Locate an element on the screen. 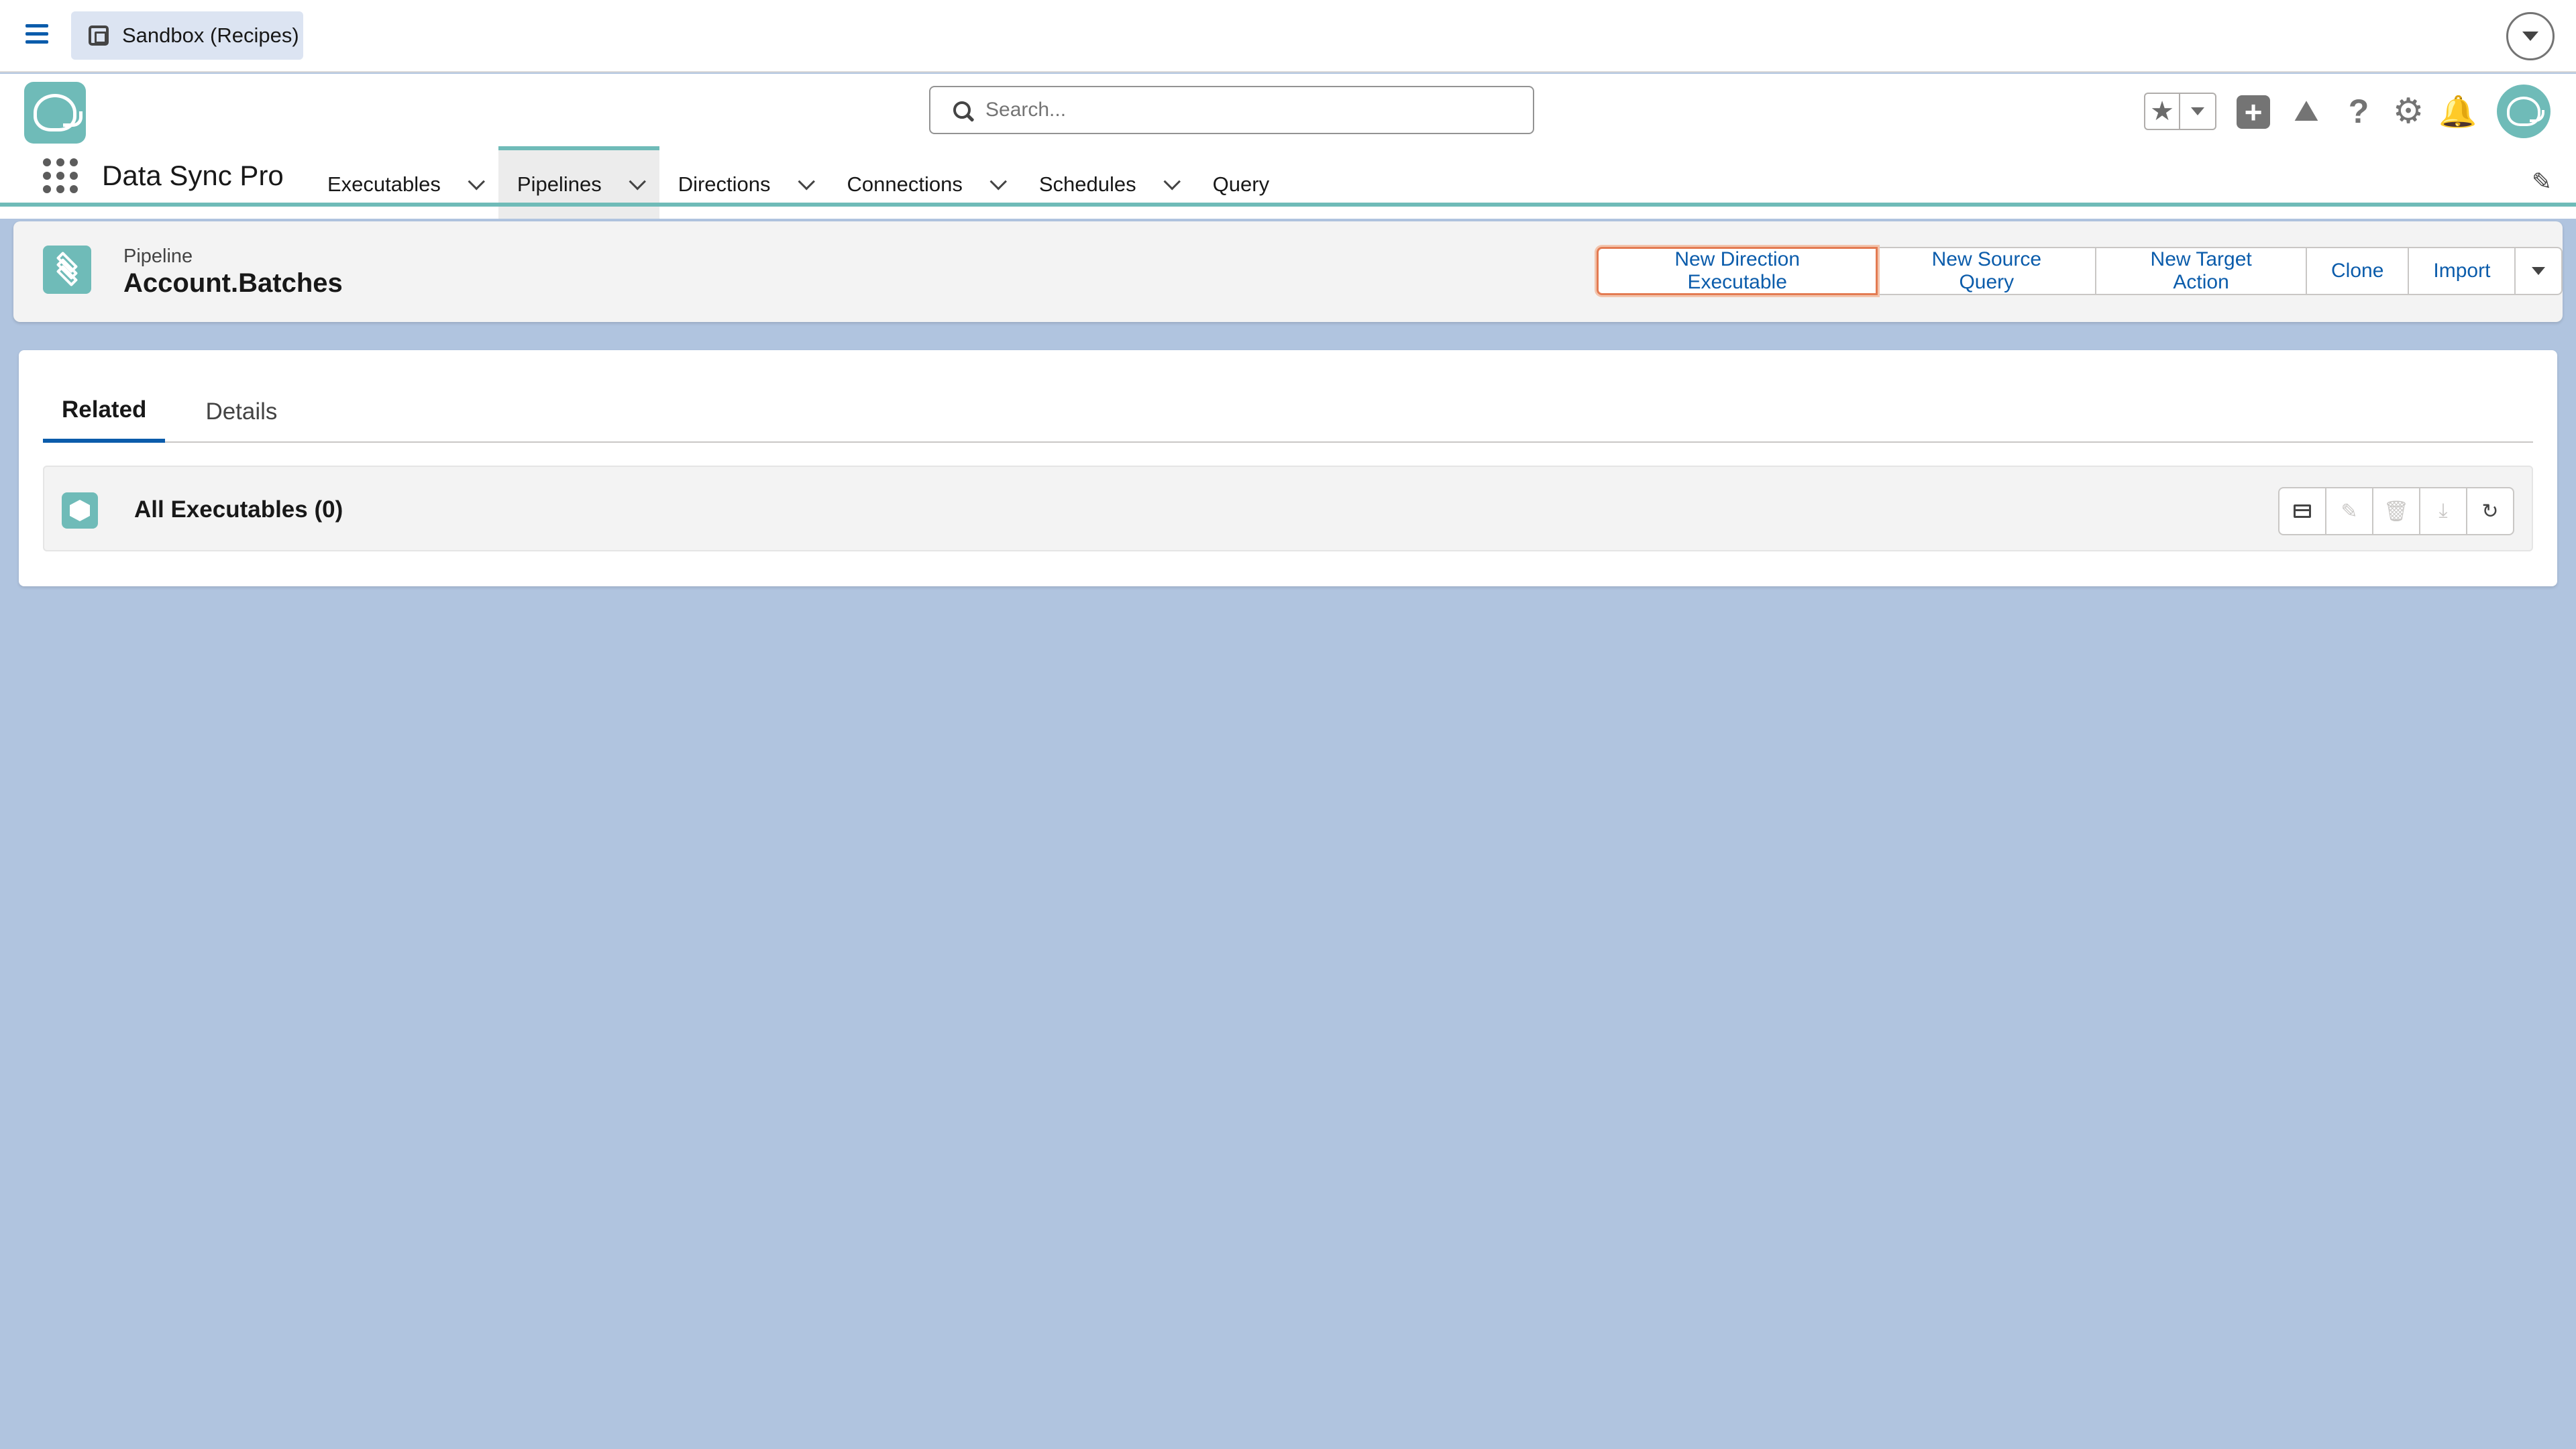 The width and height of the screenshot is (2576, 1449). nav-item-label: Query is located at coordinates (1241, 184).